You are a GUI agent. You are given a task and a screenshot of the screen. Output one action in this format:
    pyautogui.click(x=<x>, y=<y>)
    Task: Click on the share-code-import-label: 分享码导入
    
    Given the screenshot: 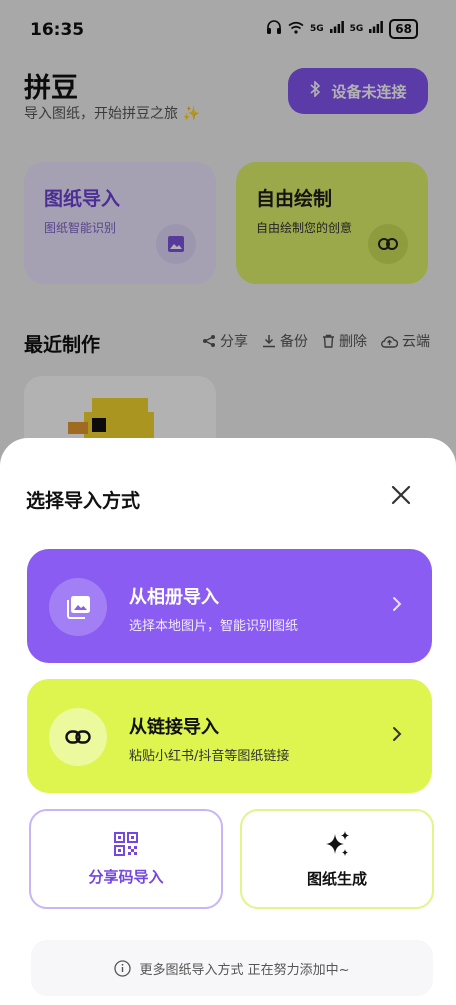 What is the action you would take?
    pyautogui.click(x=126, y=876)
    